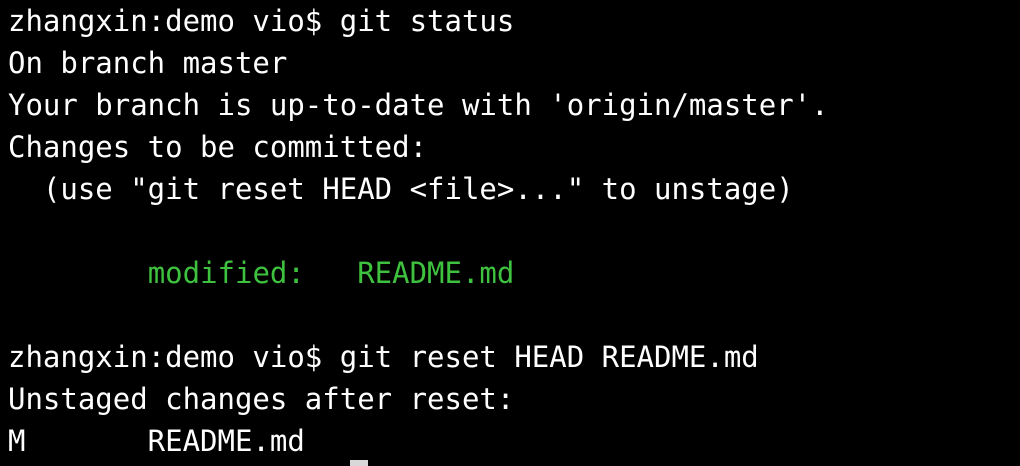  Describe the element at coordinates (514, 147) in the screenshot. I see `output-line: Changes to be committed:` at that location.